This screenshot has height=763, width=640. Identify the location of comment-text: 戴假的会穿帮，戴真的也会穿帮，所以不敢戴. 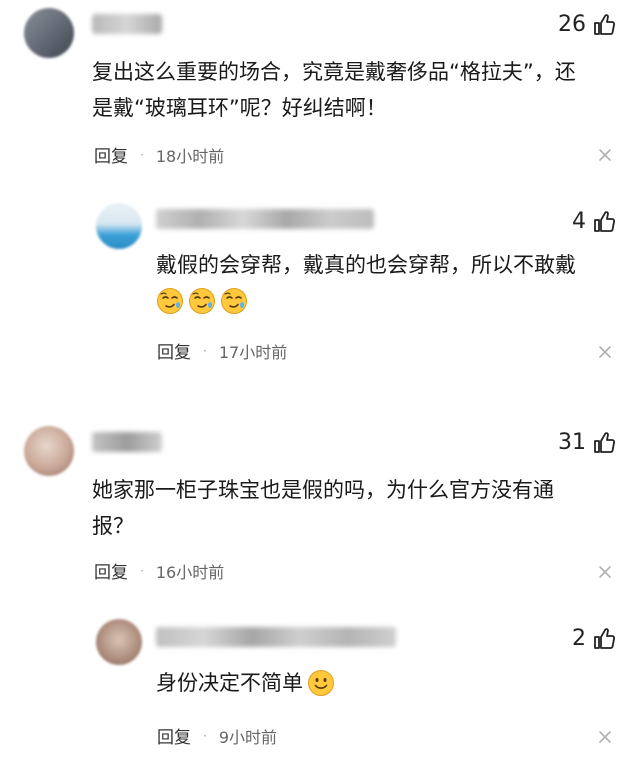
(366, 283).